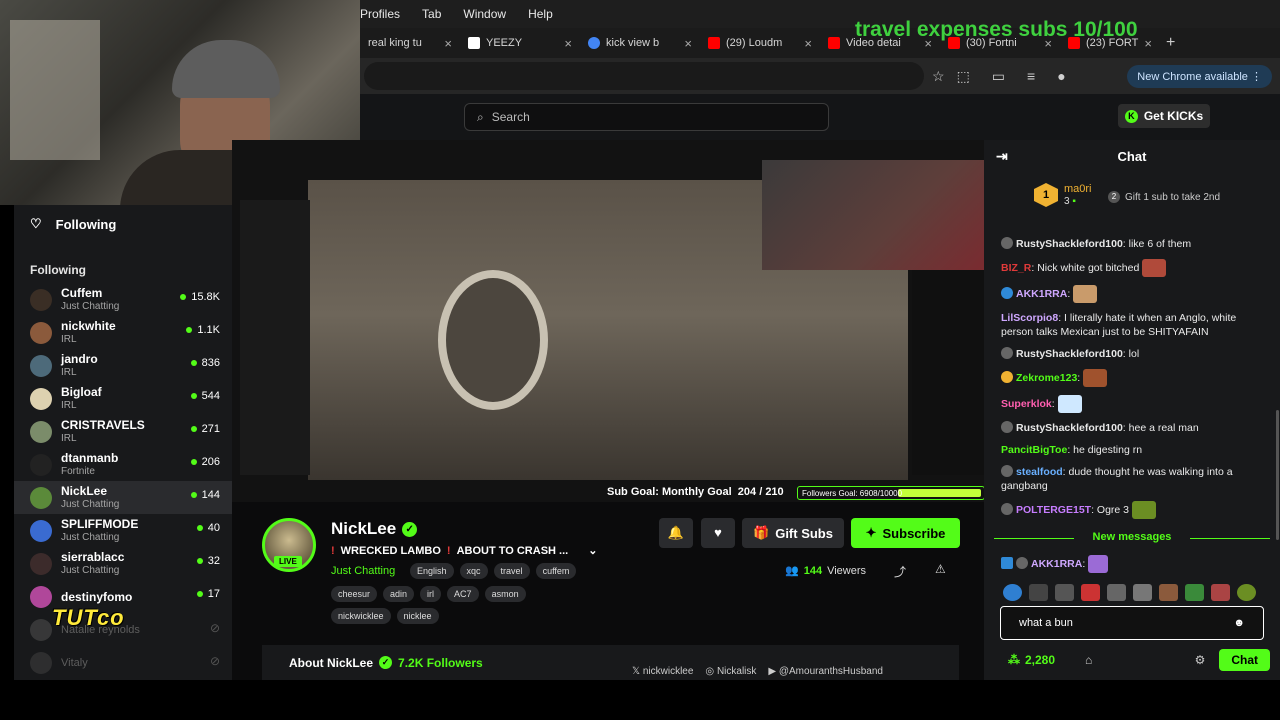  What do you see at coordinates (417, 616) in the screenshot?
I see `stream-tag: nicklee` at bounding box center [417, 616].